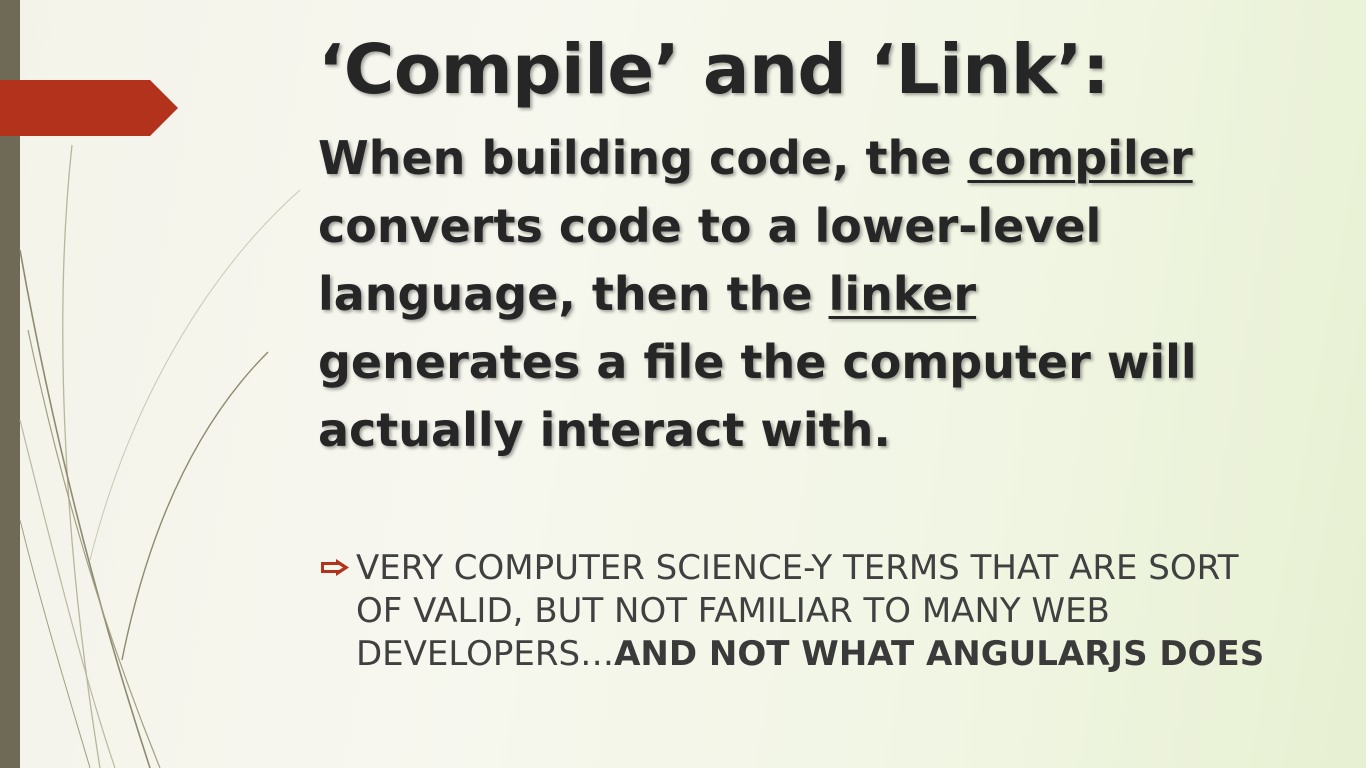  I want to click on term-linker: linker, so click(902, 294).